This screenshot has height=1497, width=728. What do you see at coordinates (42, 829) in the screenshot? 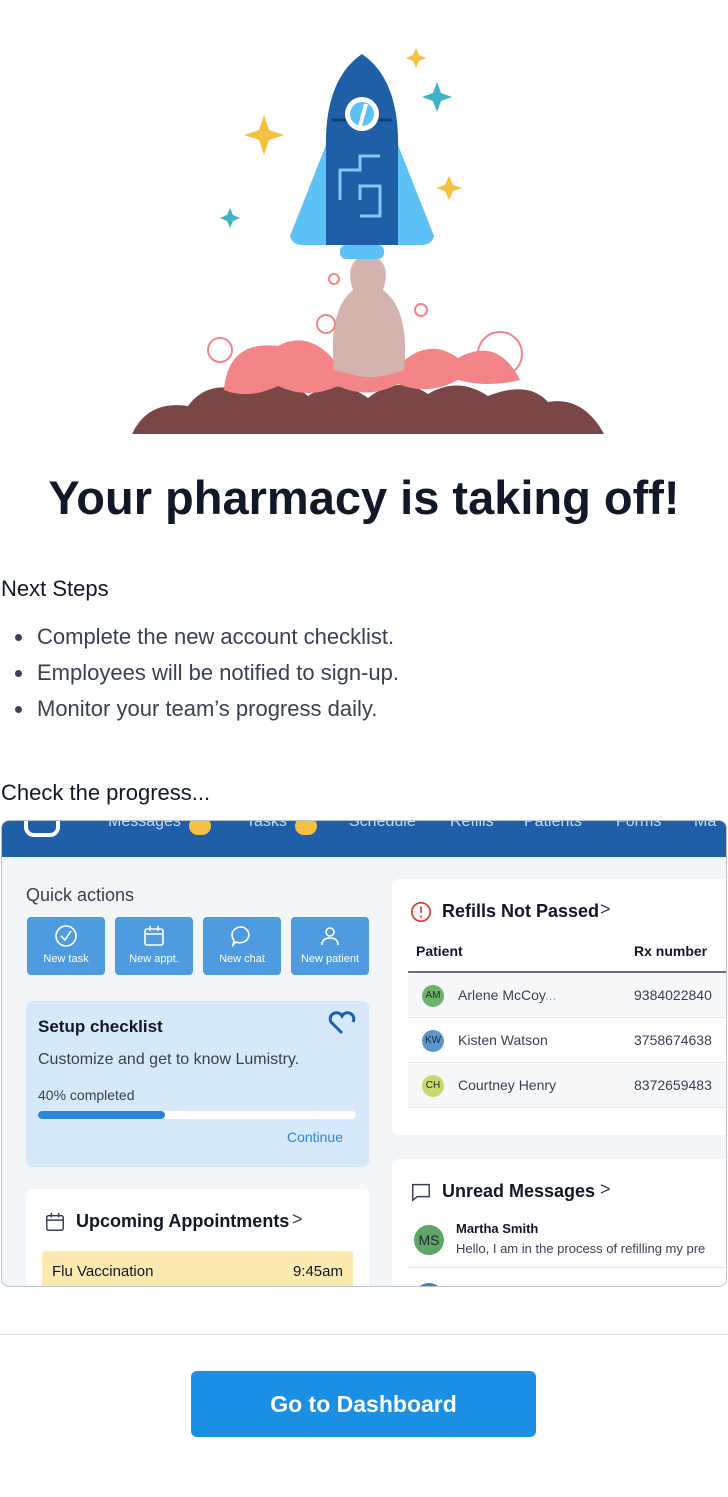
I see `logo-icon` at bounding box center [42, 829].